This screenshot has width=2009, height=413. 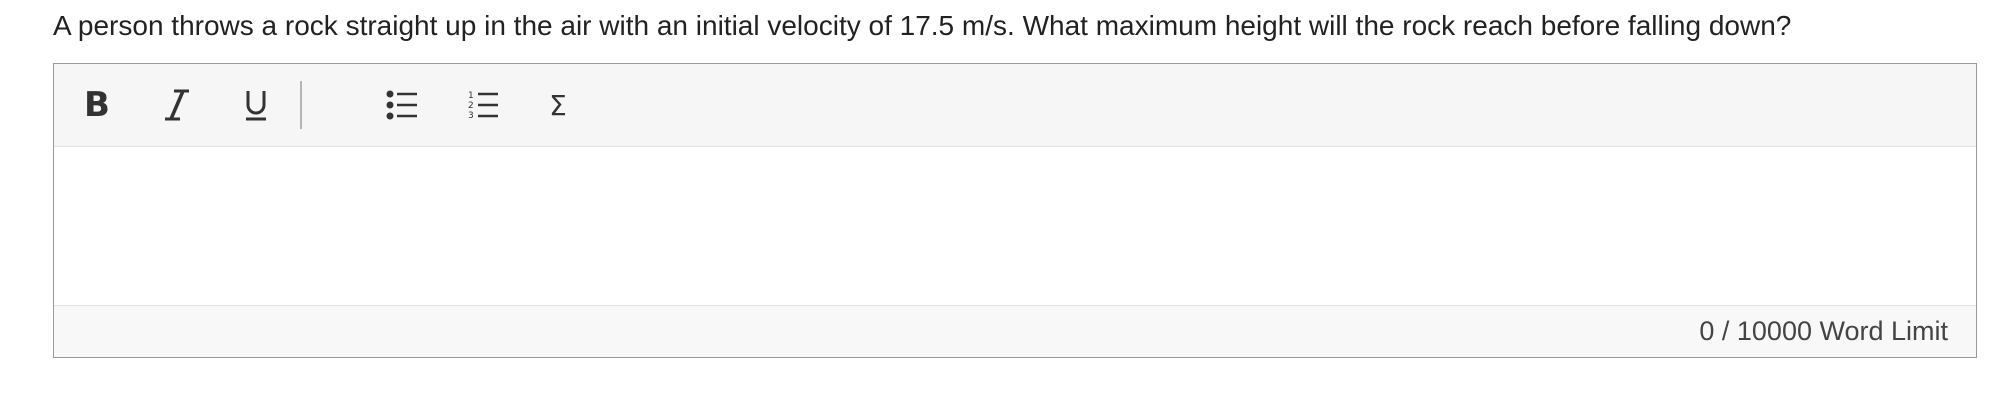 I want to click on svg-text: 3, so click(x=471, y=116).